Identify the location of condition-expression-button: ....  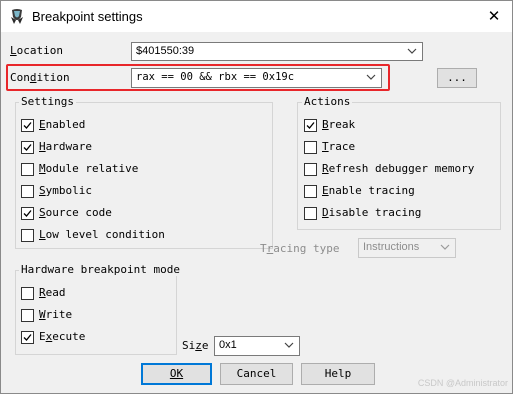
(457, 78).